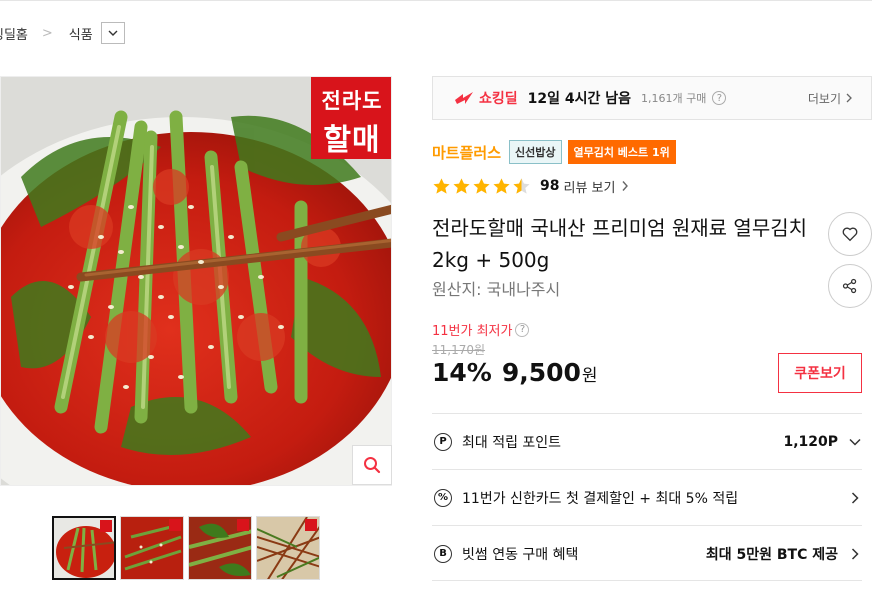 The image size is (872, 595). I want to click on product-title: 전라도할매 국내산 프리미엄 원재료 열무김치 2kg + 500g, so click(620, 244).